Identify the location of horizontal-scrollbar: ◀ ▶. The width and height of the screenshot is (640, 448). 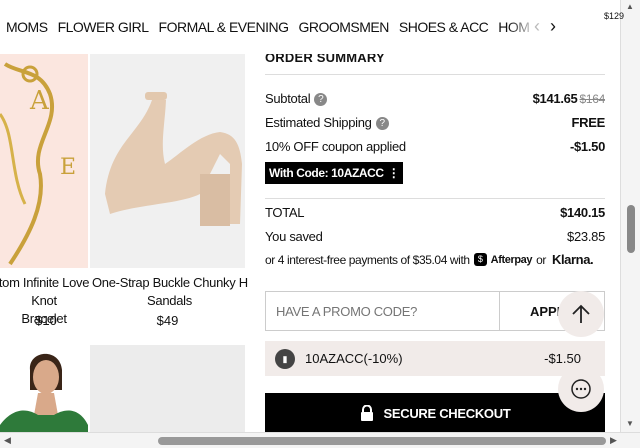
(320, 440).